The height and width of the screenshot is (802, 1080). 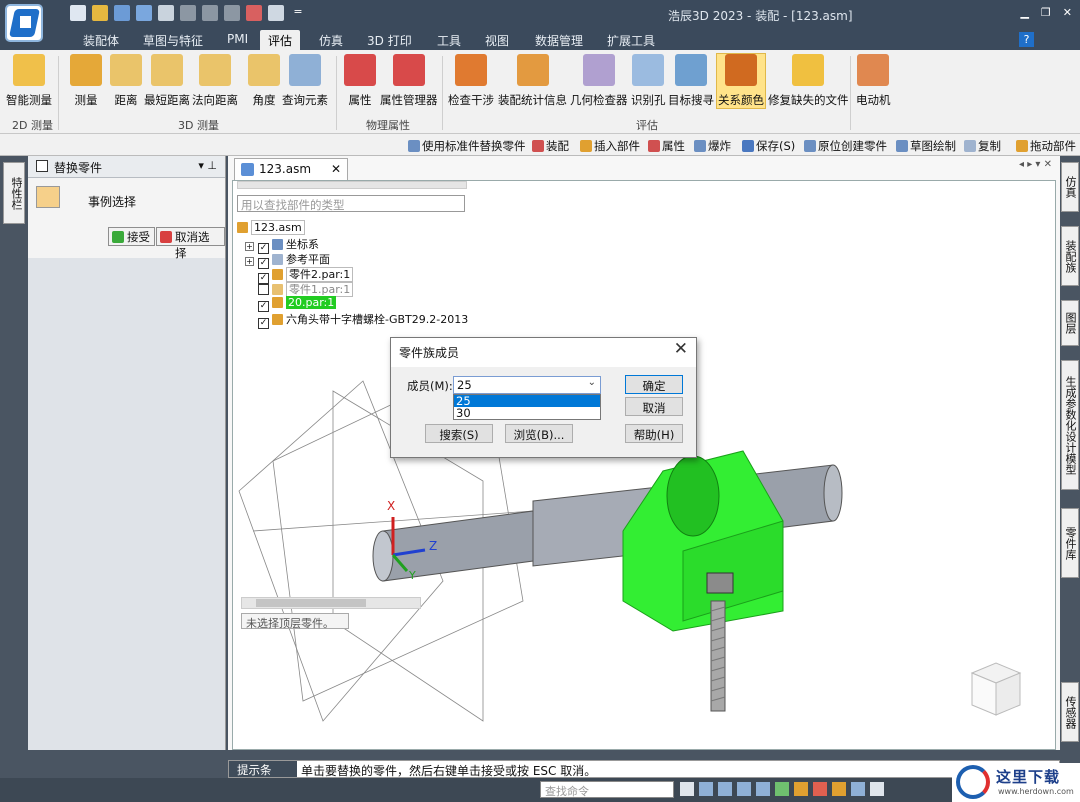 What do you see at coordinates (86, 81) in the screenshot?
I see `measure-button: 测量` at bounding box center [86, 81].